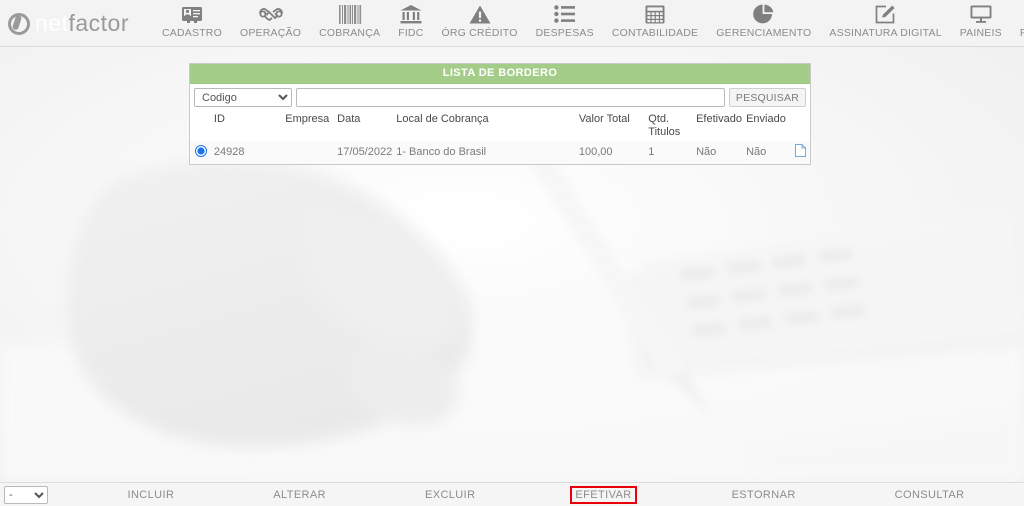  Describe the element at coordinates (1021, 33) in the screenshot. I see `nav-item-label: PERFIL` at that location.